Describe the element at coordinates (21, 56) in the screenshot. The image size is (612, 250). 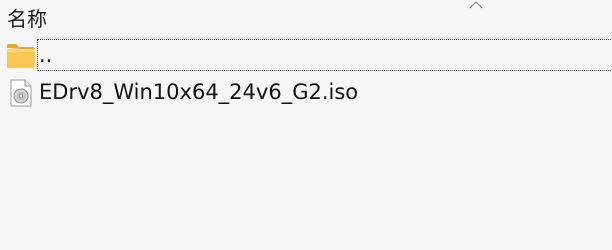
I see `folder-icon` at that location.